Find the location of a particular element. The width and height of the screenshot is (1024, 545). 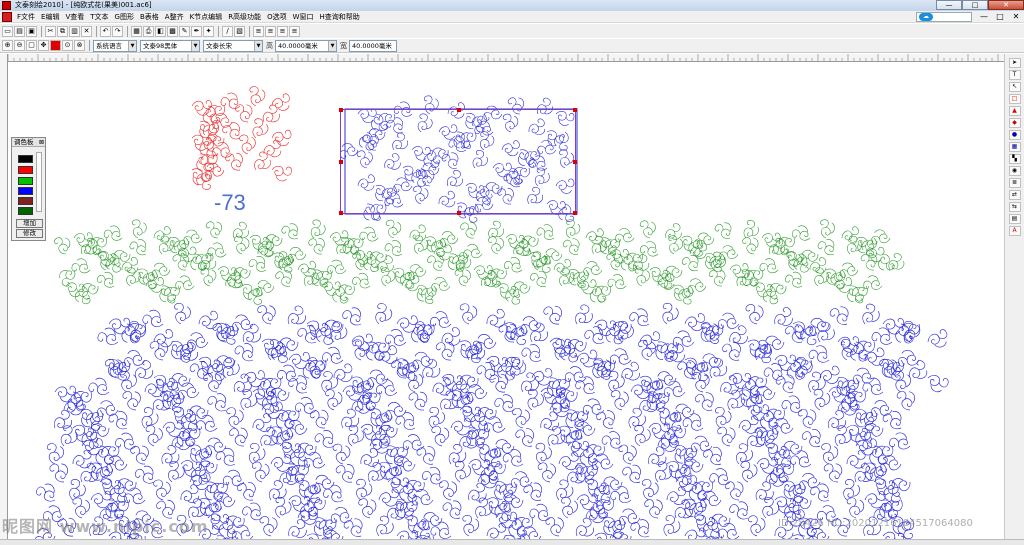

zoom-fit-icon: ⊗ is located at coordinates (79, 45).